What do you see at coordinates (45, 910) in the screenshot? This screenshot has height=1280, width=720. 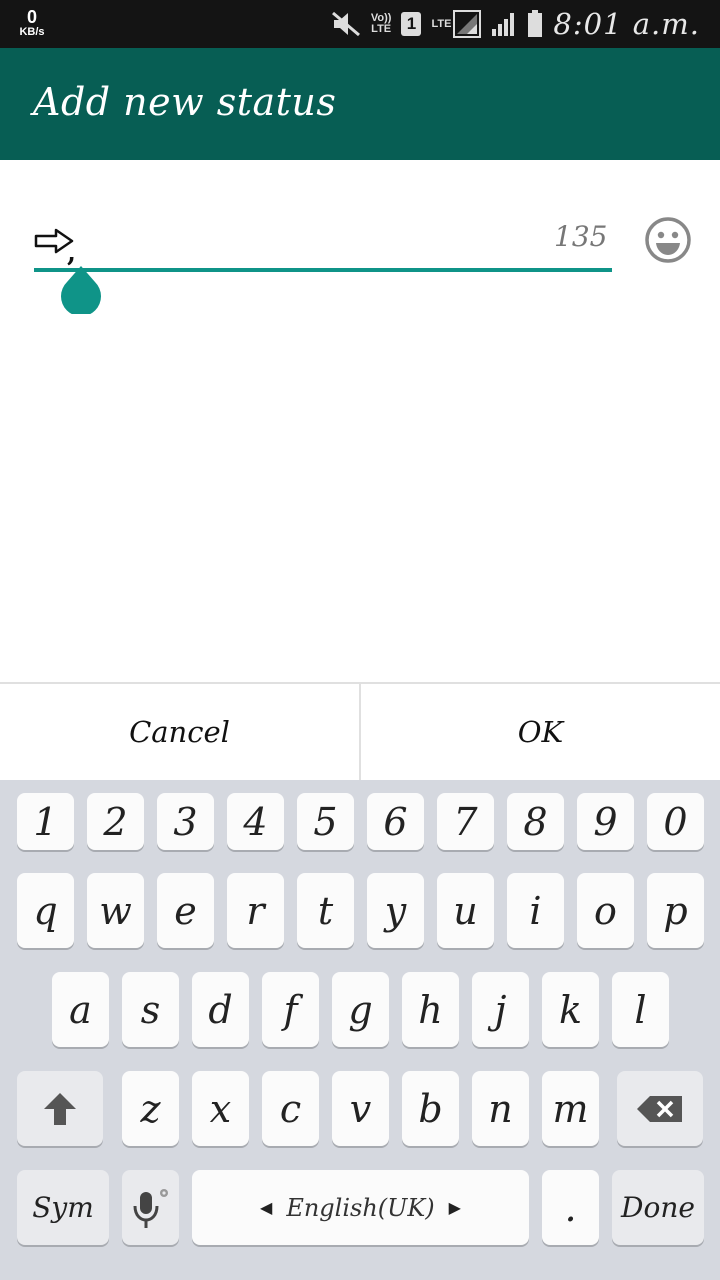 I see `key-q: q` at bounding box center [45, 910].